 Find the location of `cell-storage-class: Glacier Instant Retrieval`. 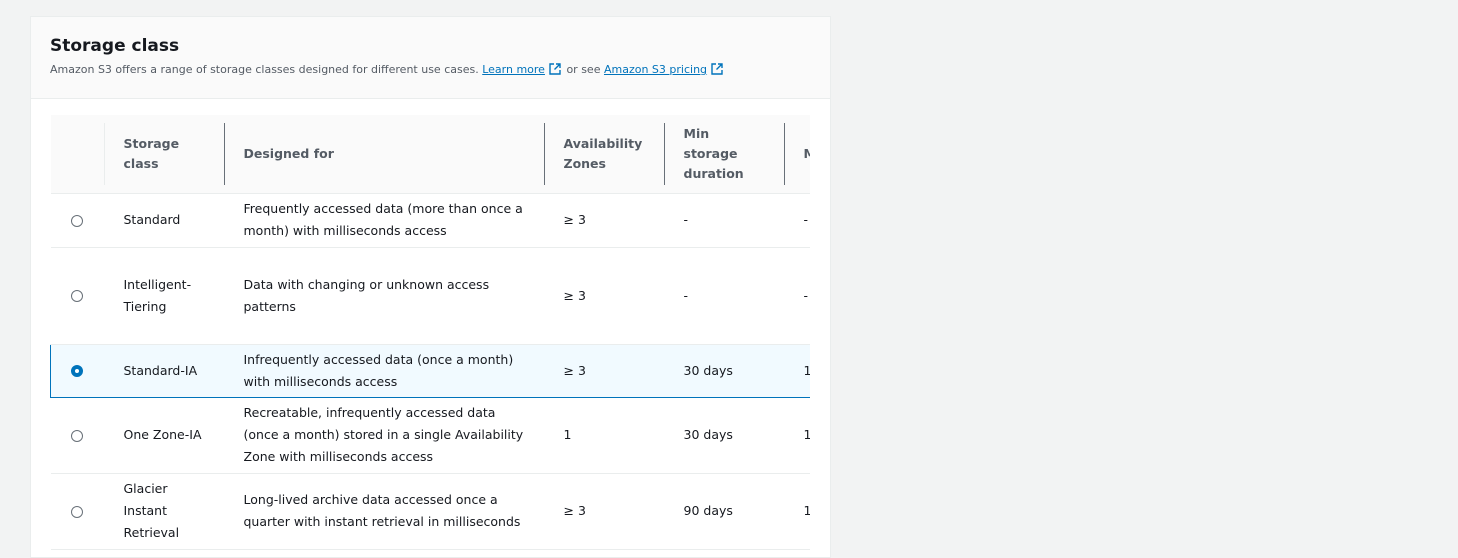

cell-storage-class: Glacier Instant Retrieval is located at coordinates (163, 511).